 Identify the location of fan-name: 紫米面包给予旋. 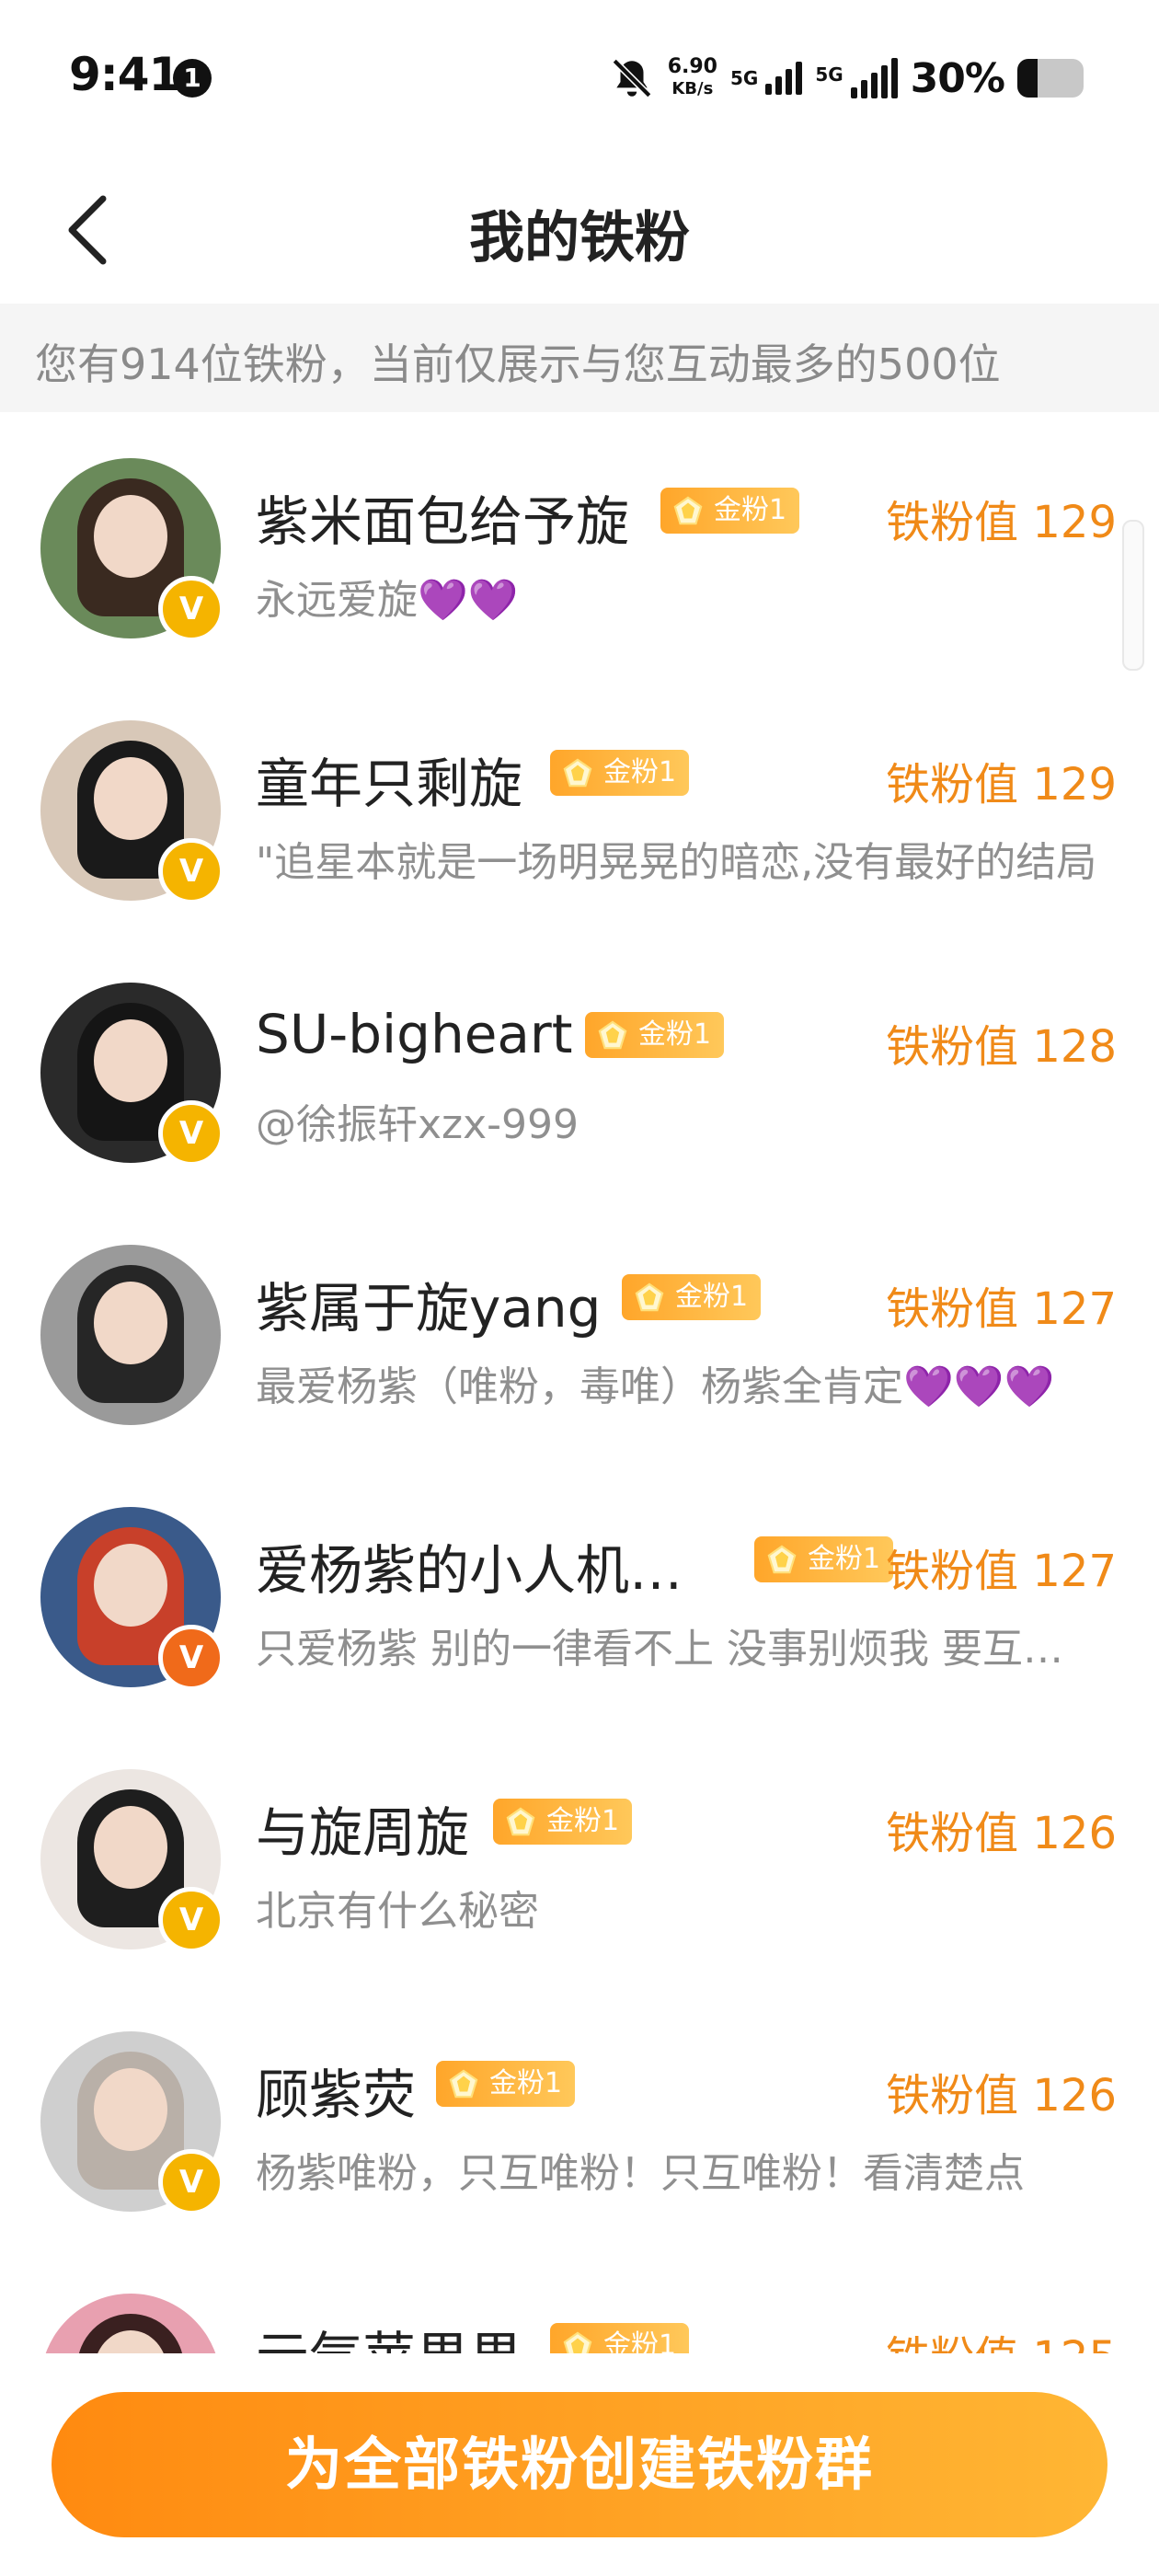
(443, 521).